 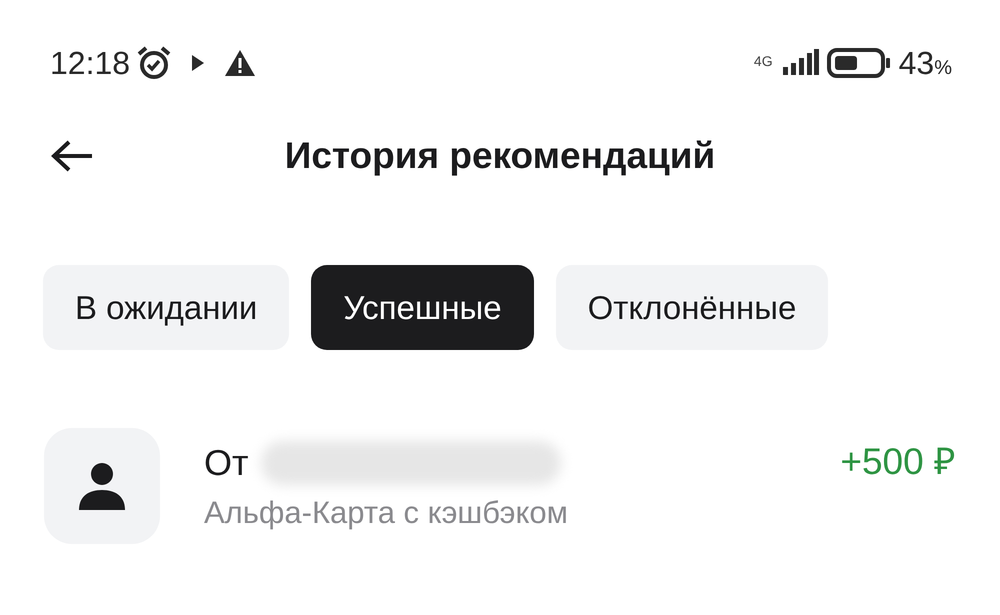 What do you see at coordinates (154, 63) in the screenshot?
I see `alarm-clock-icon` at bounding box center [154, 63].